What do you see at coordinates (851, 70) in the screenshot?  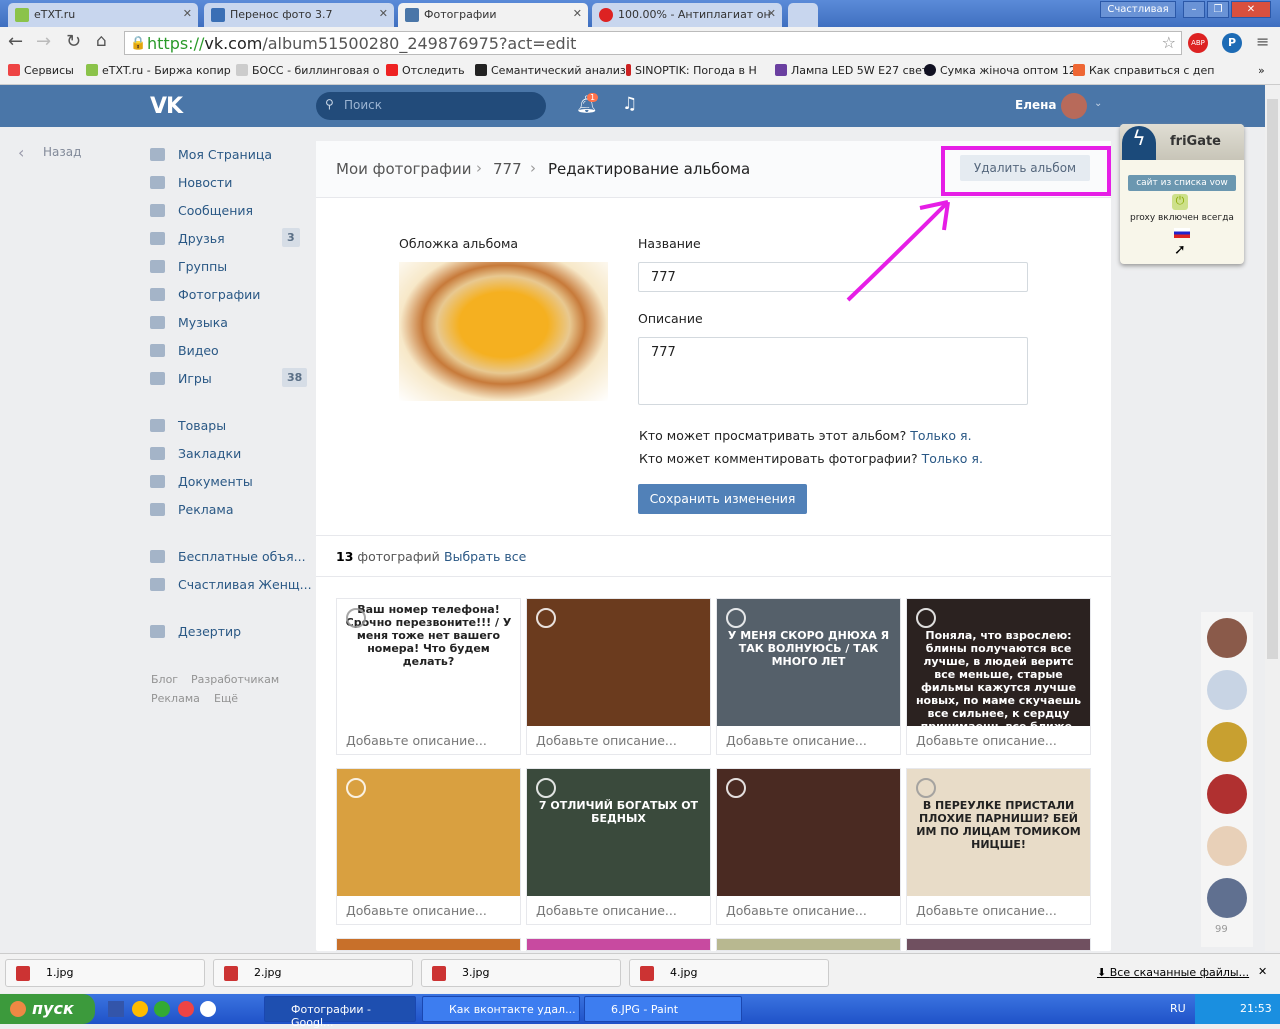 I see `bookmark-lamp: Лампа LED 5W E27 свет` at bounding box center [851, 70].